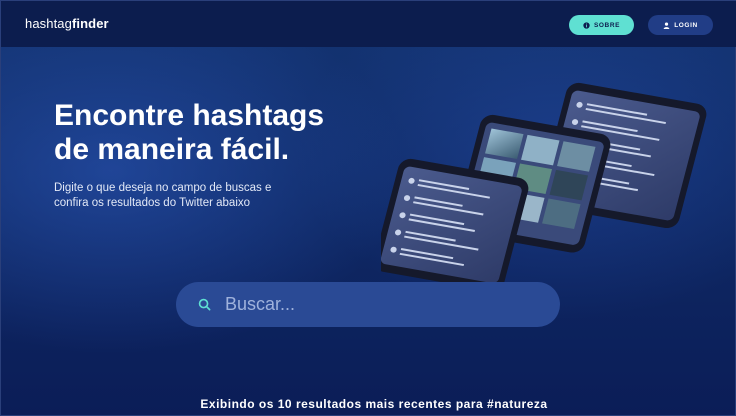 Image resolution: width=736 pixels, height=416 pixels. I want to click on top-navbar: hashtagfinder SOBRE LOGIN, so click(368, 24).